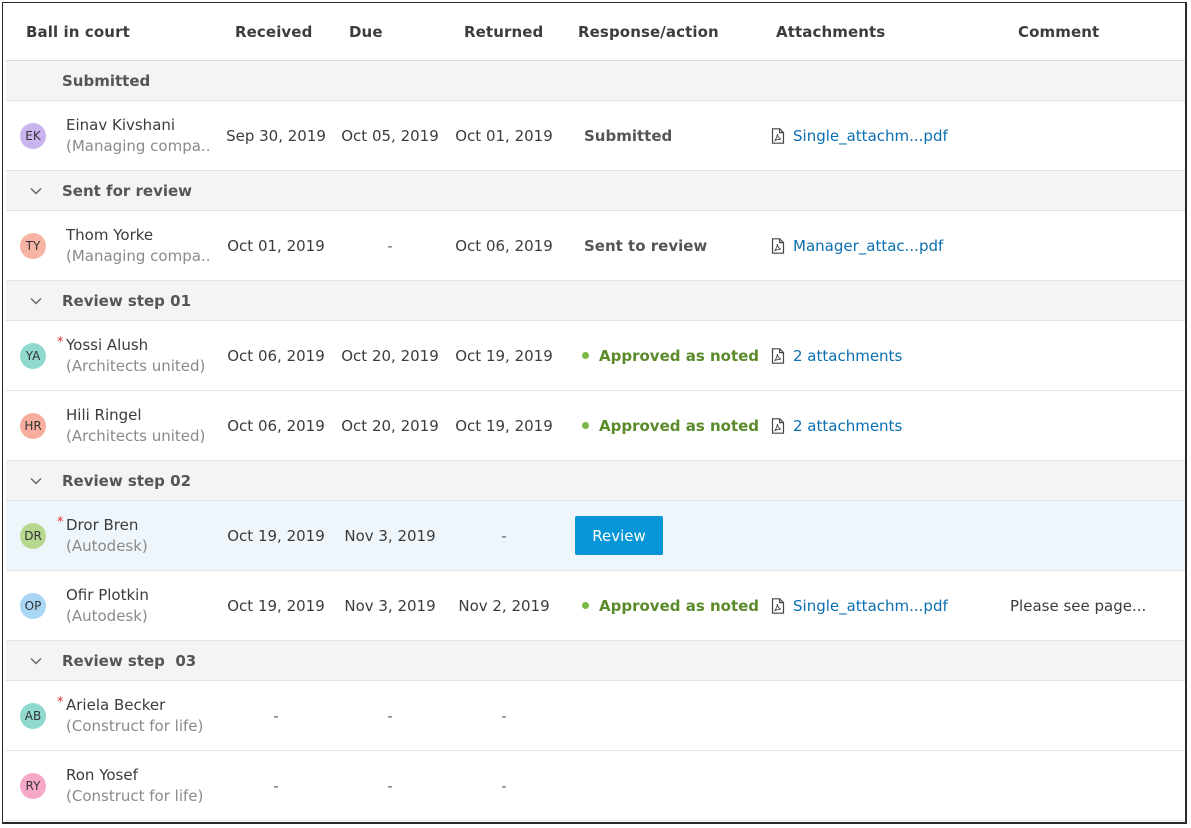 This screenshot has width=1191, height=828. I want to click on attachment-cell: Single_attachm...pdf, so click(859, 605).